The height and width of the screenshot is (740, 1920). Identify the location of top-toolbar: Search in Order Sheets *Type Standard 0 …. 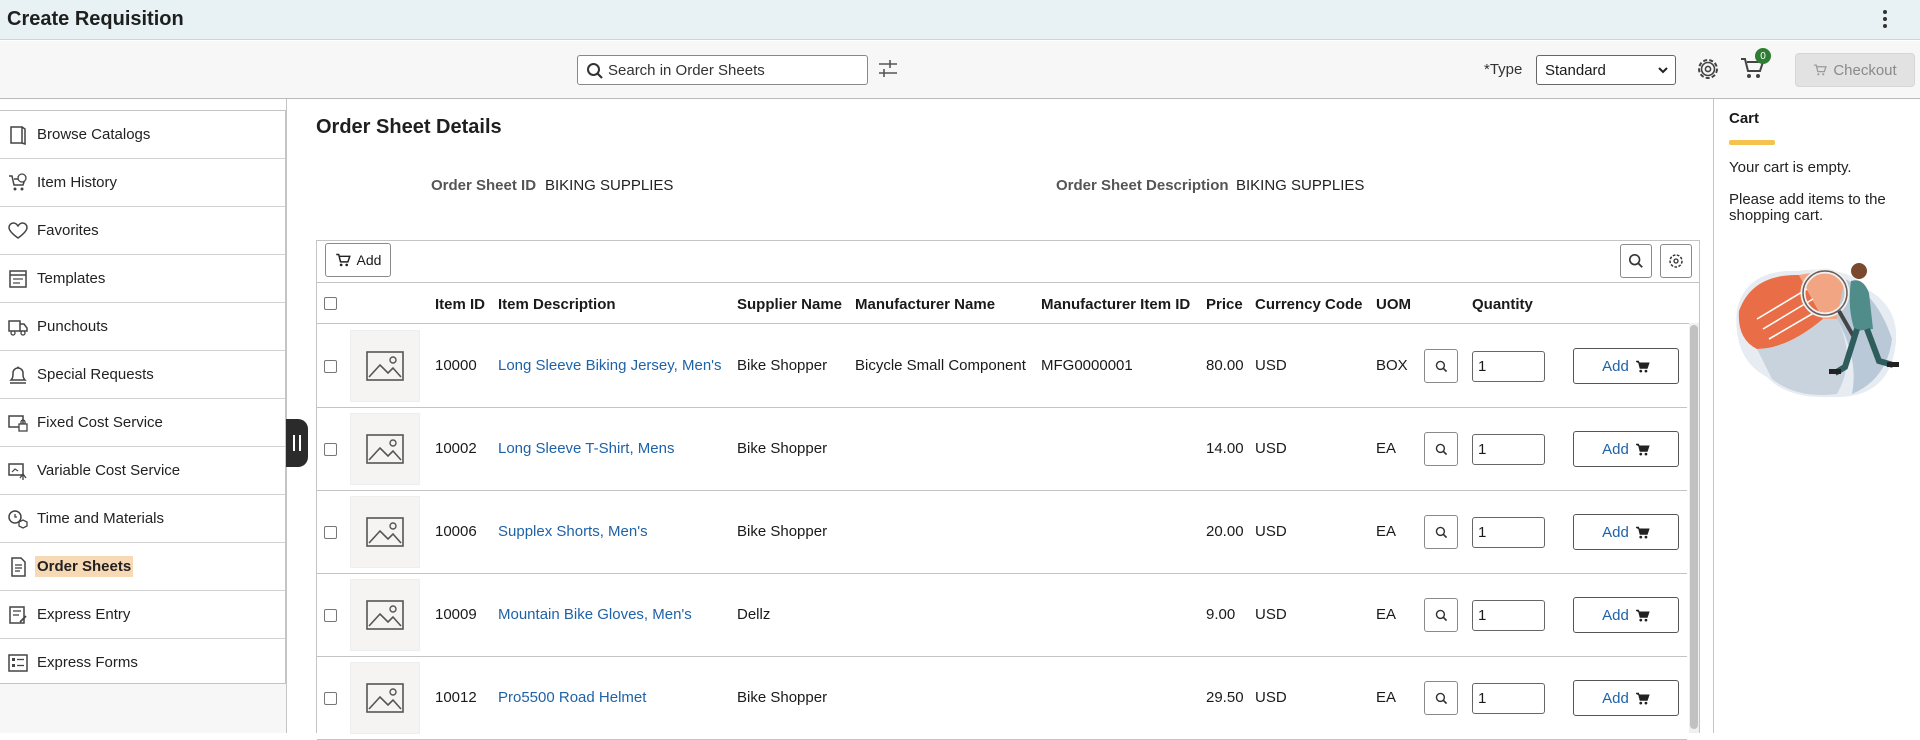
(960, 70).